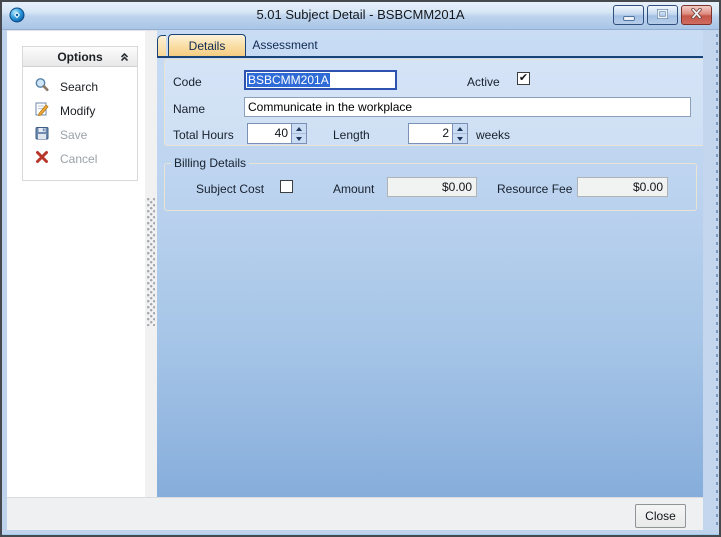 Image resolution: width=721 pixels, height=537 pixels. What do you see at coordinates (203, 135) in the screenshot?
I see `total-hours-label: Total Hours` at bounding box center [203, 135].